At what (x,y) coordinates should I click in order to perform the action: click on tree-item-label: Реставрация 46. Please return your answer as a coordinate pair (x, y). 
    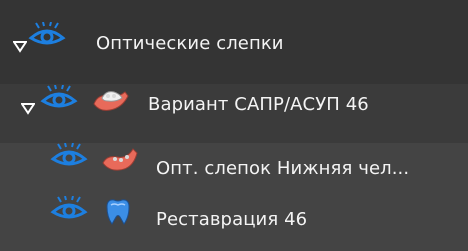
    Looking at the image, I should click on (232, 219).